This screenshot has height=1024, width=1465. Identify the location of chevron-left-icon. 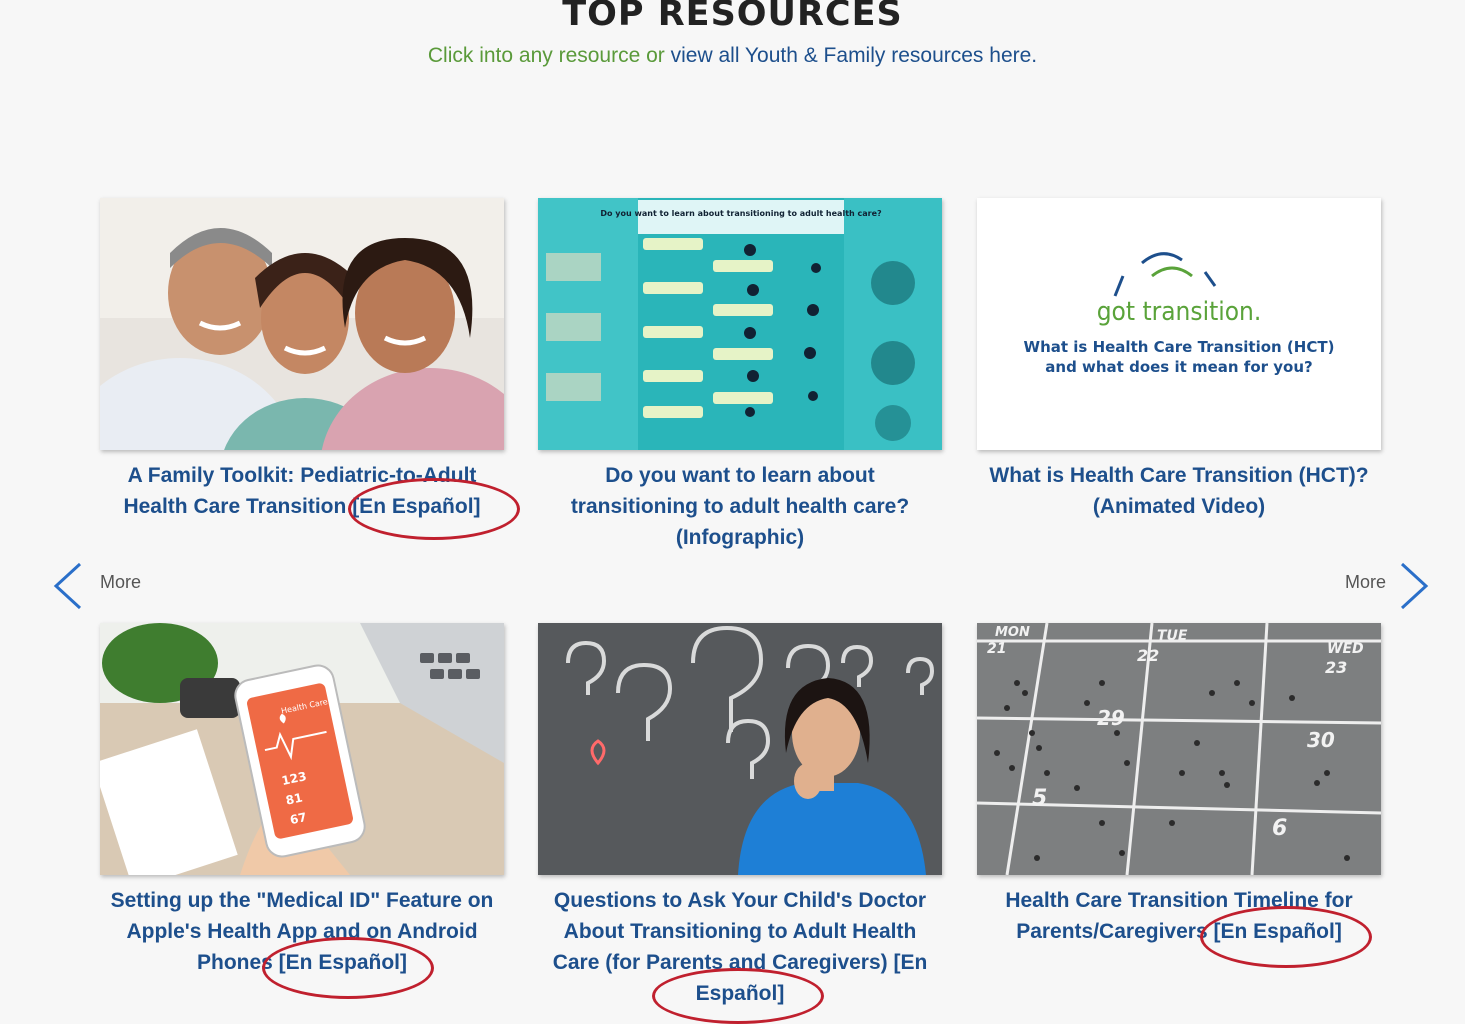
(68, 586).